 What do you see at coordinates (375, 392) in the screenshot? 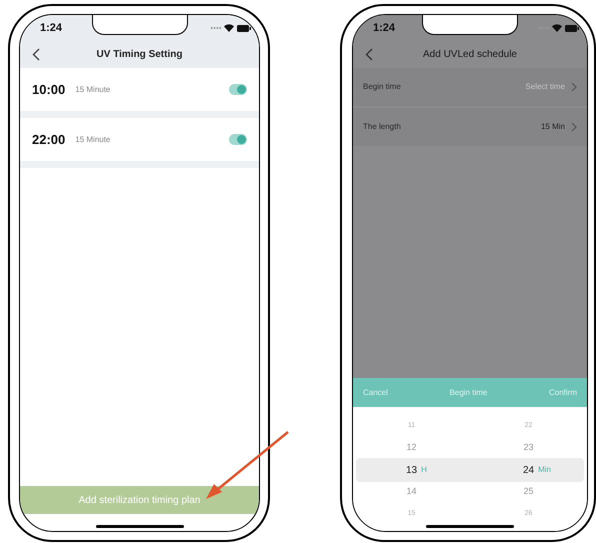
I see `cancel-button: Cancel` at bounding box center [375, 392].